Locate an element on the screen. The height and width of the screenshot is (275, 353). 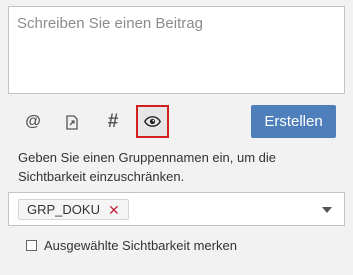
remember-visibility-checkbox is located at coordinates (31, 245).